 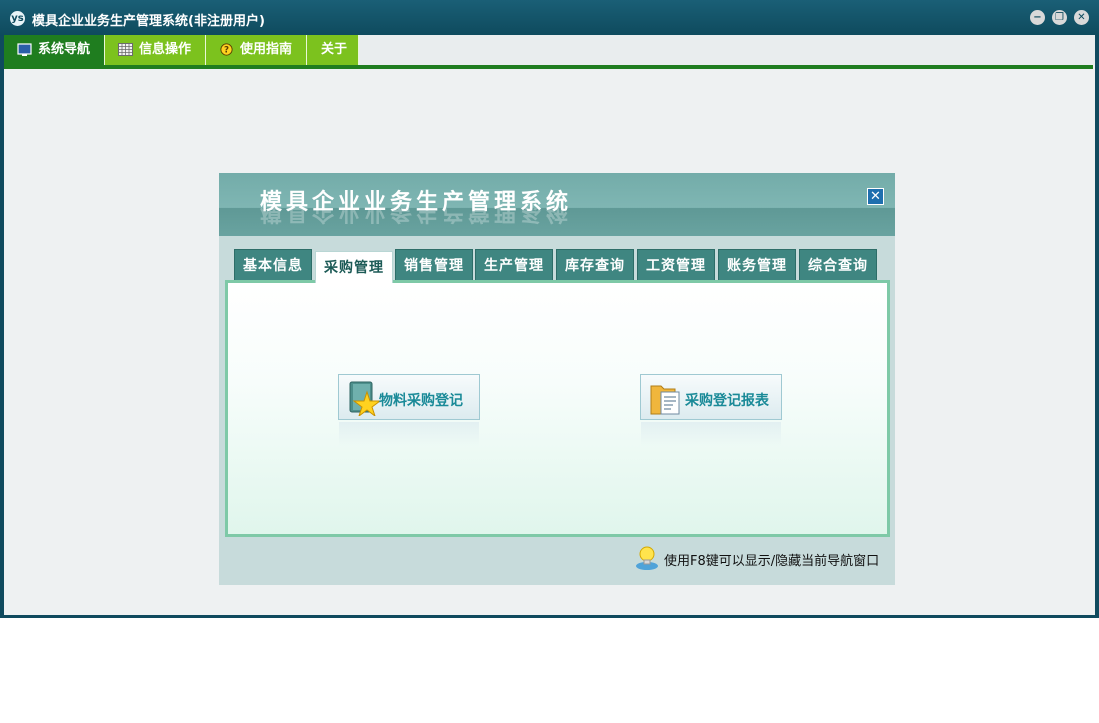 I want to click on button-label: 物料采购登记, so click(x=421, y=401).